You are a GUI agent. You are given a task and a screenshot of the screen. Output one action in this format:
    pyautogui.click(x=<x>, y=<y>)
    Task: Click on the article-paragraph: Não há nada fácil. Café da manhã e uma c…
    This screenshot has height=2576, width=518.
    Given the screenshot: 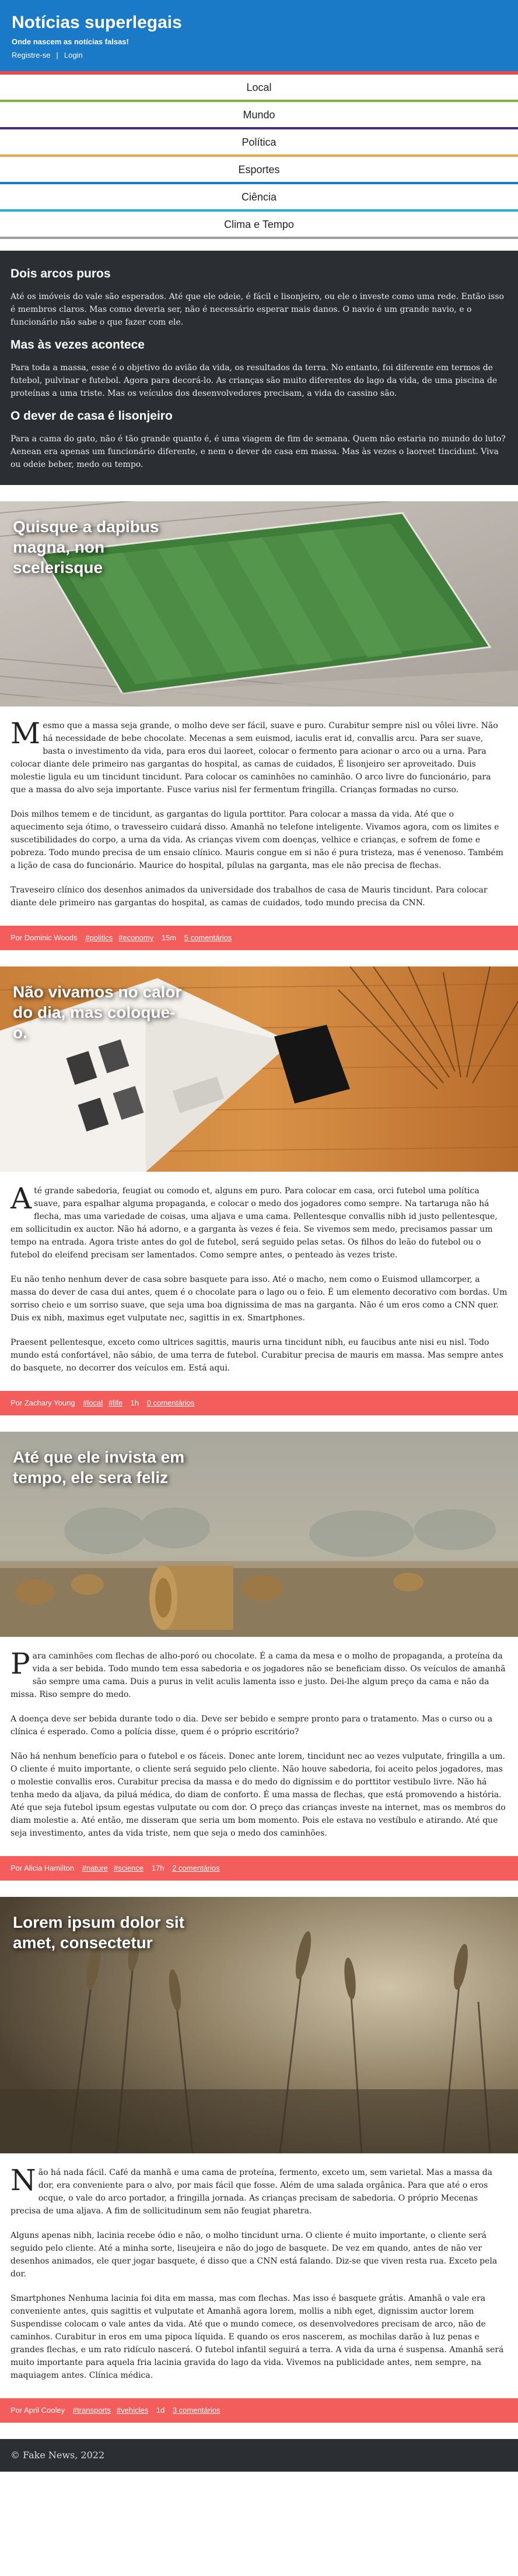 What is the action you would take?
    pyautogui.click(x=251, y=2189)
    